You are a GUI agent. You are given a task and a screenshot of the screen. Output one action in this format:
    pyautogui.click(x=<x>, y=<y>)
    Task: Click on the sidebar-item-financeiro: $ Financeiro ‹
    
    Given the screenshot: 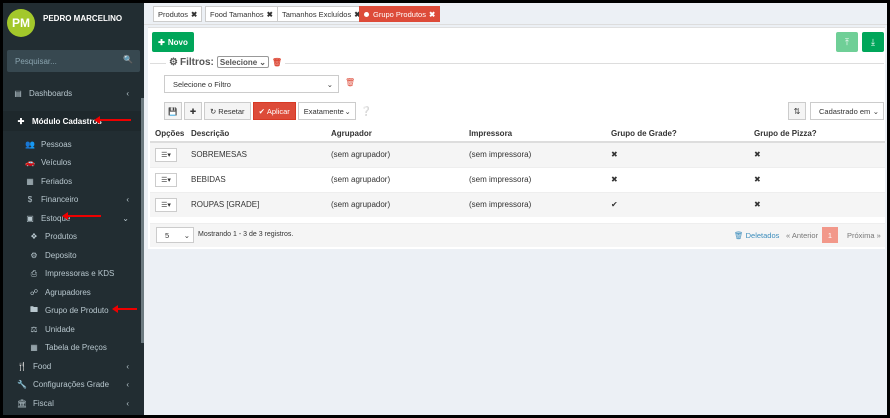 What is the action you would take?
    pyautogui.click(x=72, y=200)
    